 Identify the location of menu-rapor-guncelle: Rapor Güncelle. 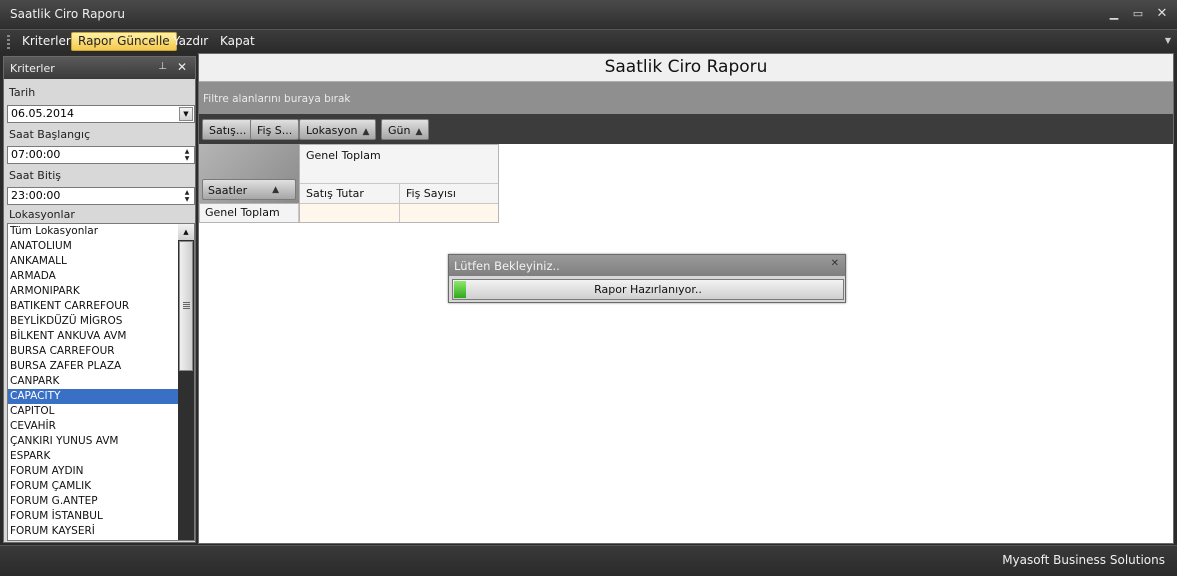
(124, 41).